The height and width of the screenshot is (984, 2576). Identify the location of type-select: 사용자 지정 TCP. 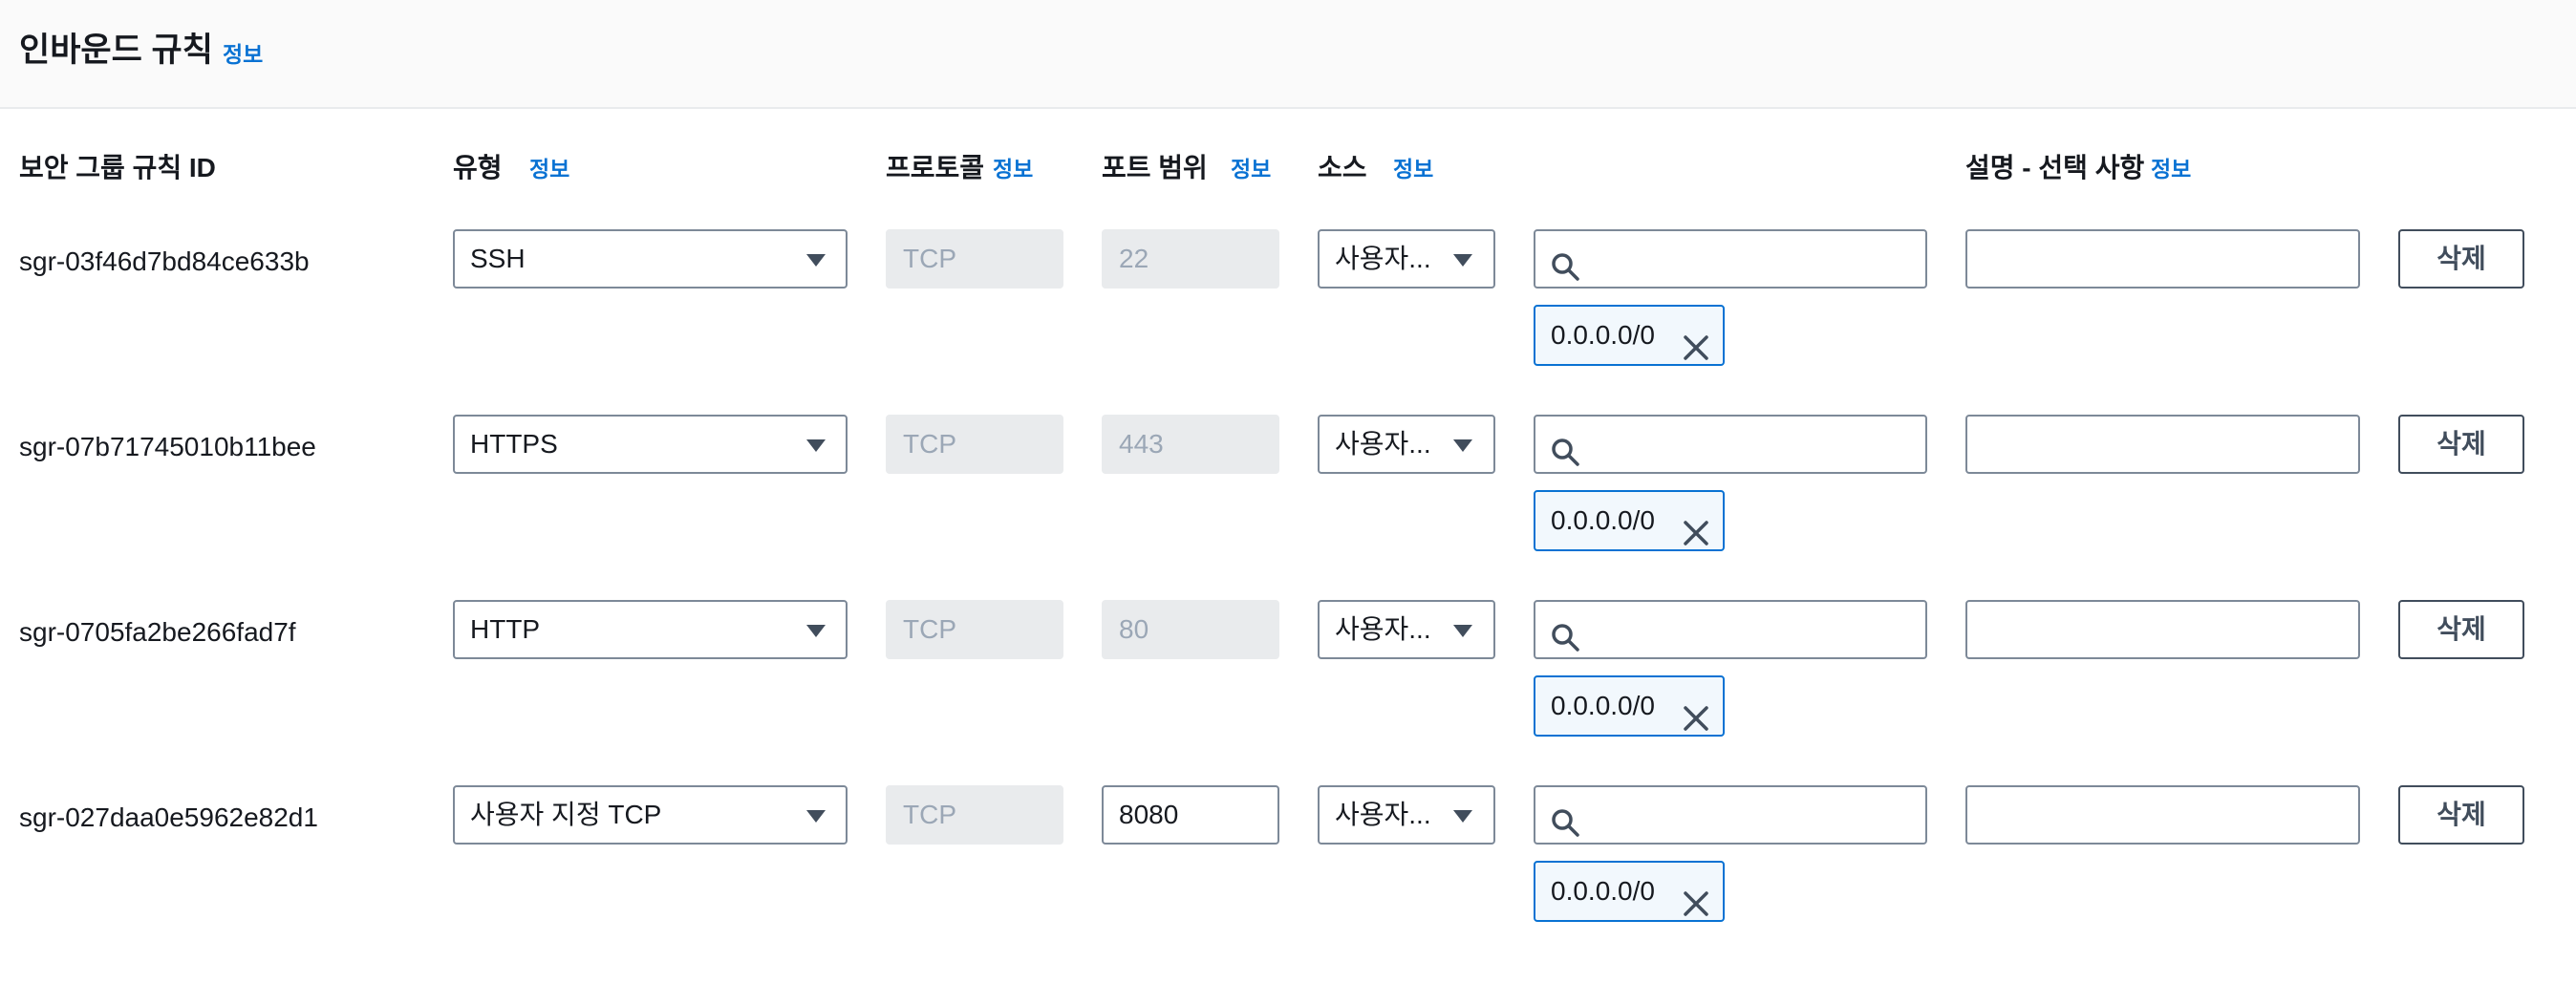
(650, 815).